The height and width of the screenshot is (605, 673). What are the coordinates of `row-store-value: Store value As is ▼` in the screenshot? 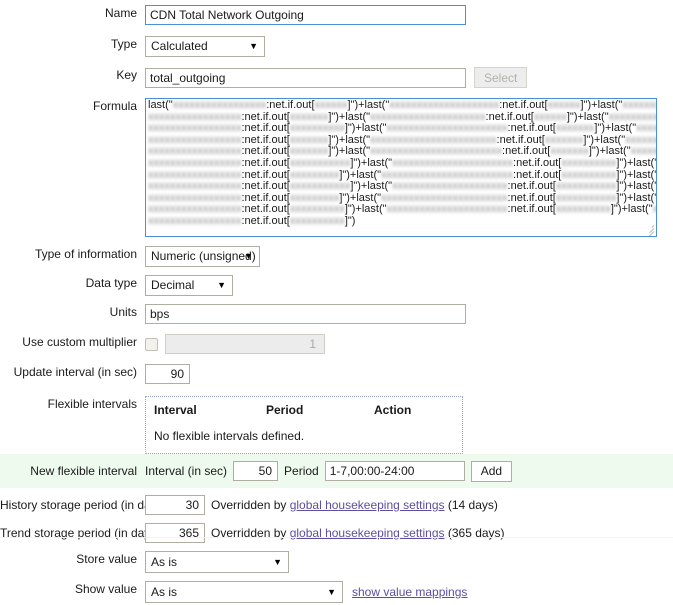 It's located at (336, 560).